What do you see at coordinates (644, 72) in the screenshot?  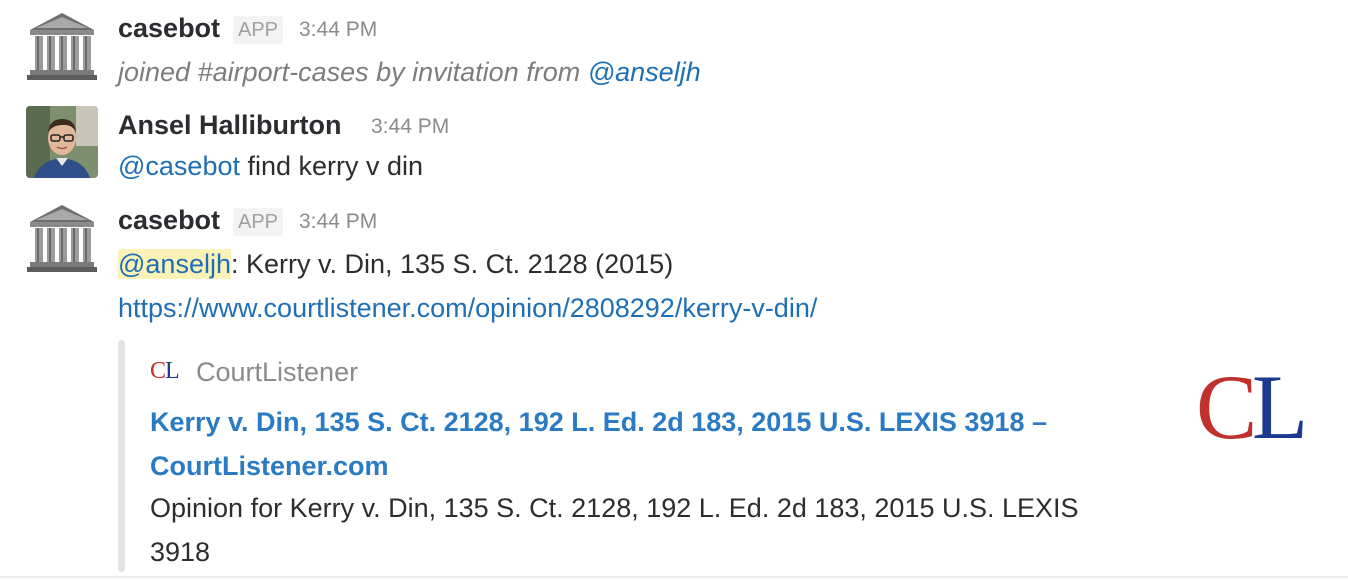 I see `user-mention: @anseljh` at bounding box center [644, 72].